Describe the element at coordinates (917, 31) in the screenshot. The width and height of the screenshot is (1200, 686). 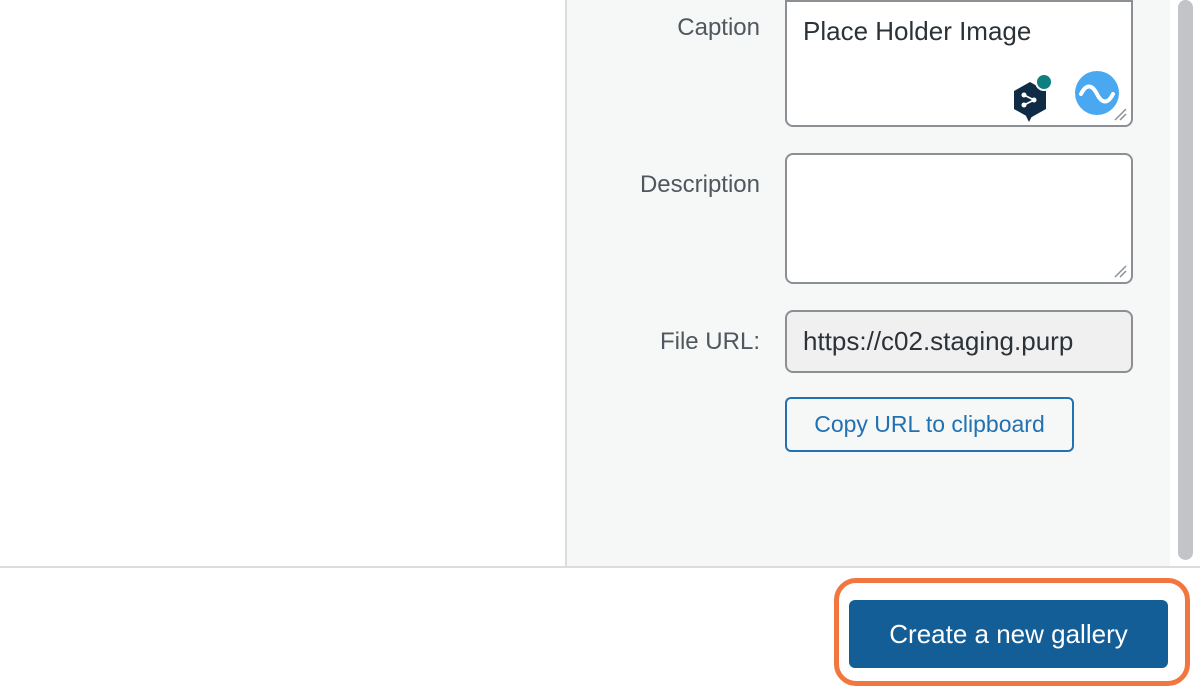
I see `caption-value: Place Holder Image` at that location.